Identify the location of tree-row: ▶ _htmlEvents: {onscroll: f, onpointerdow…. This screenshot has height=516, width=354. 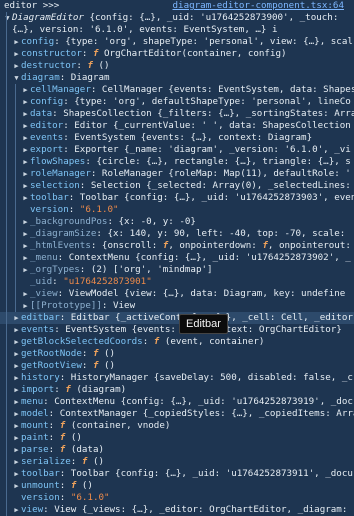
(177, 246).